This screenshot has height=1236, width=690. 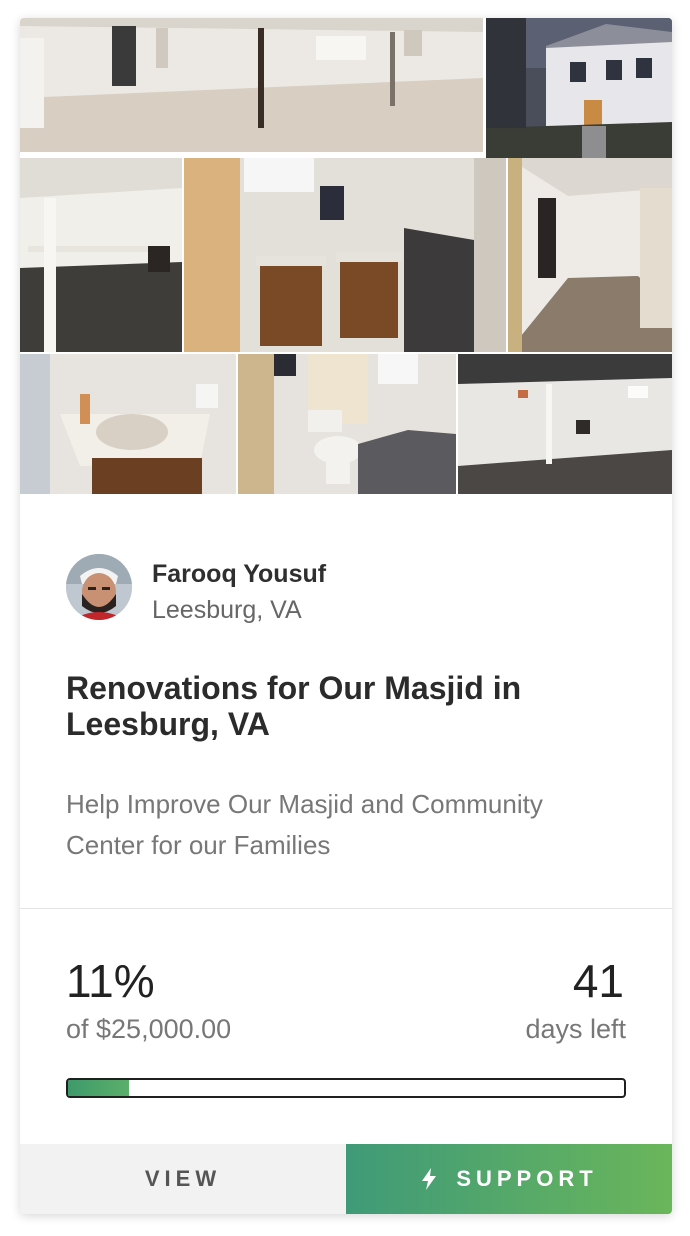 What do you see at coordinates (99, 587) in the screenshot?
I see `avatar` at bounding box center [99, 587].